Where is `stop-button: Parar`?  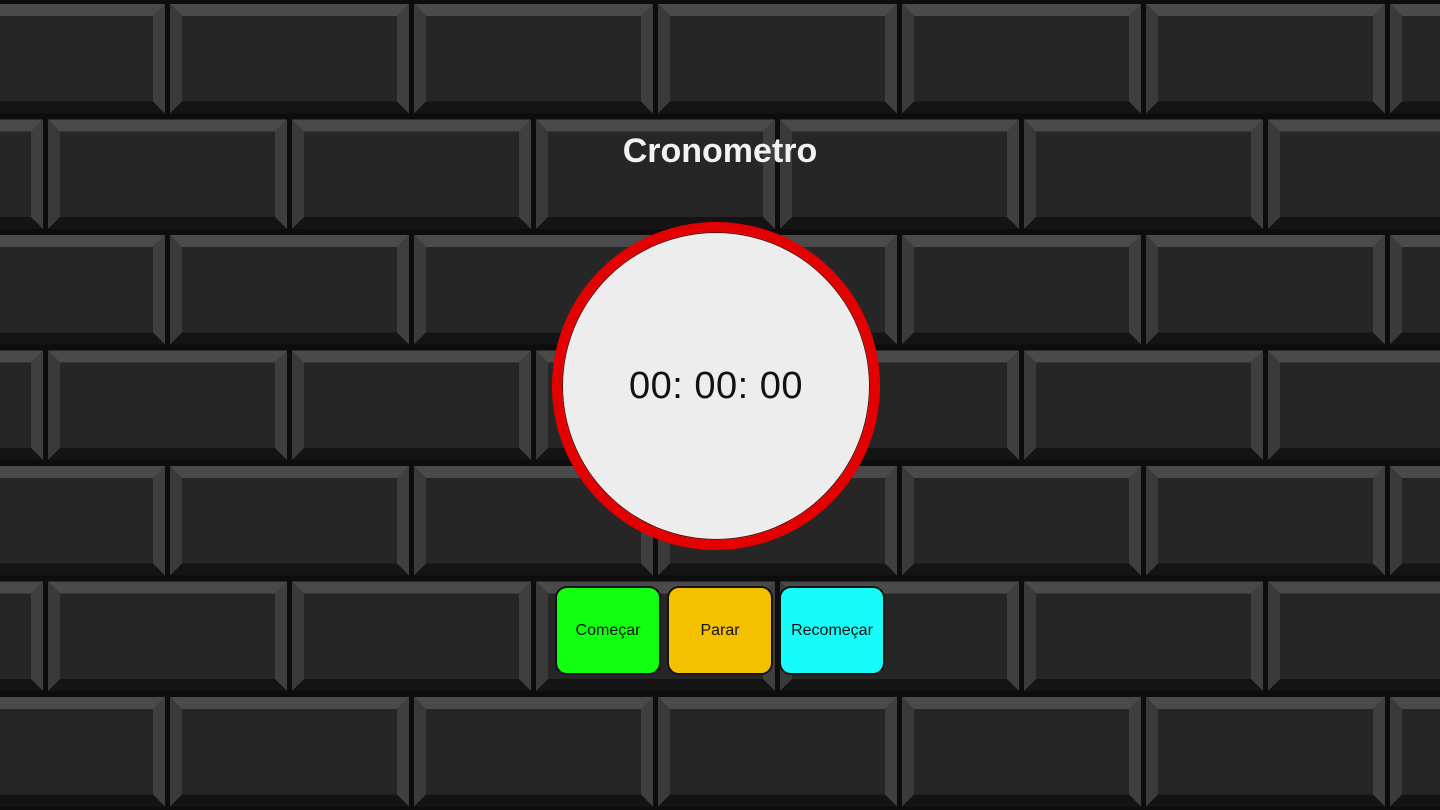
stop-button: Parar is located at coordinates (720, 630).